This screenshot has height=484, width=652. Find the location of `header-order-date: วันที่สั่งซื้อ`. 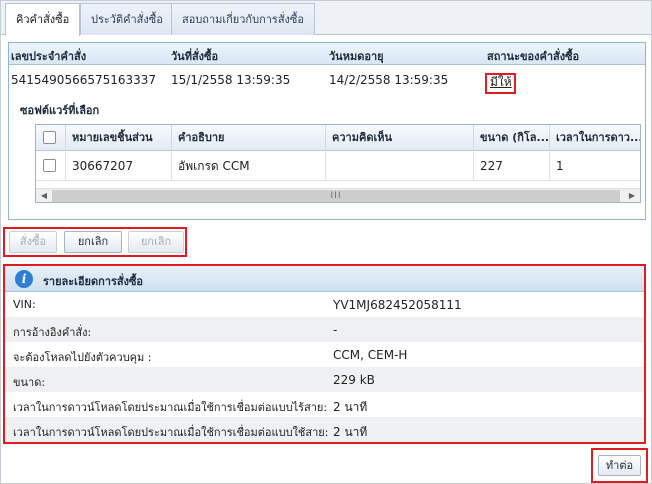

header-order-date: วันที่สั่งซื้อ is located at coordinates (194, 56).